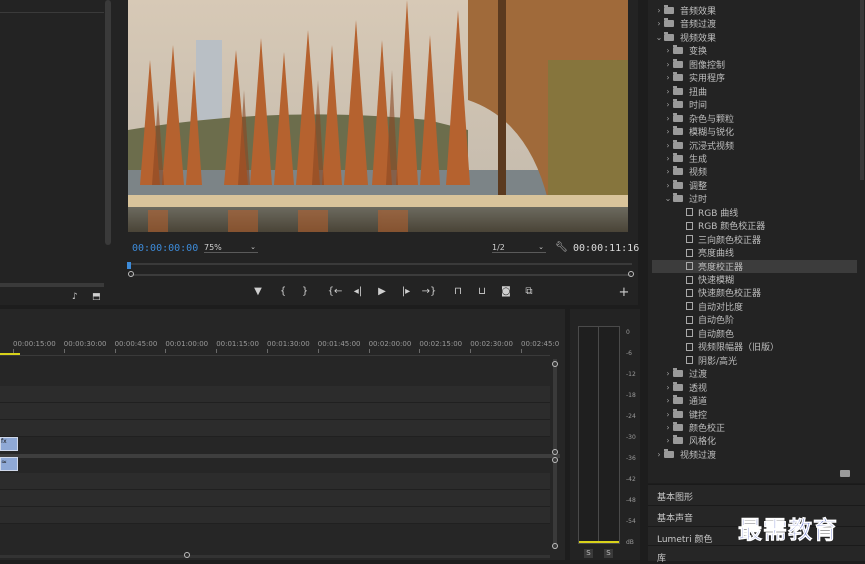  Describe the element at coordinates (187, 555) in the screenshot. I see `h-scroll-handle` at that location.